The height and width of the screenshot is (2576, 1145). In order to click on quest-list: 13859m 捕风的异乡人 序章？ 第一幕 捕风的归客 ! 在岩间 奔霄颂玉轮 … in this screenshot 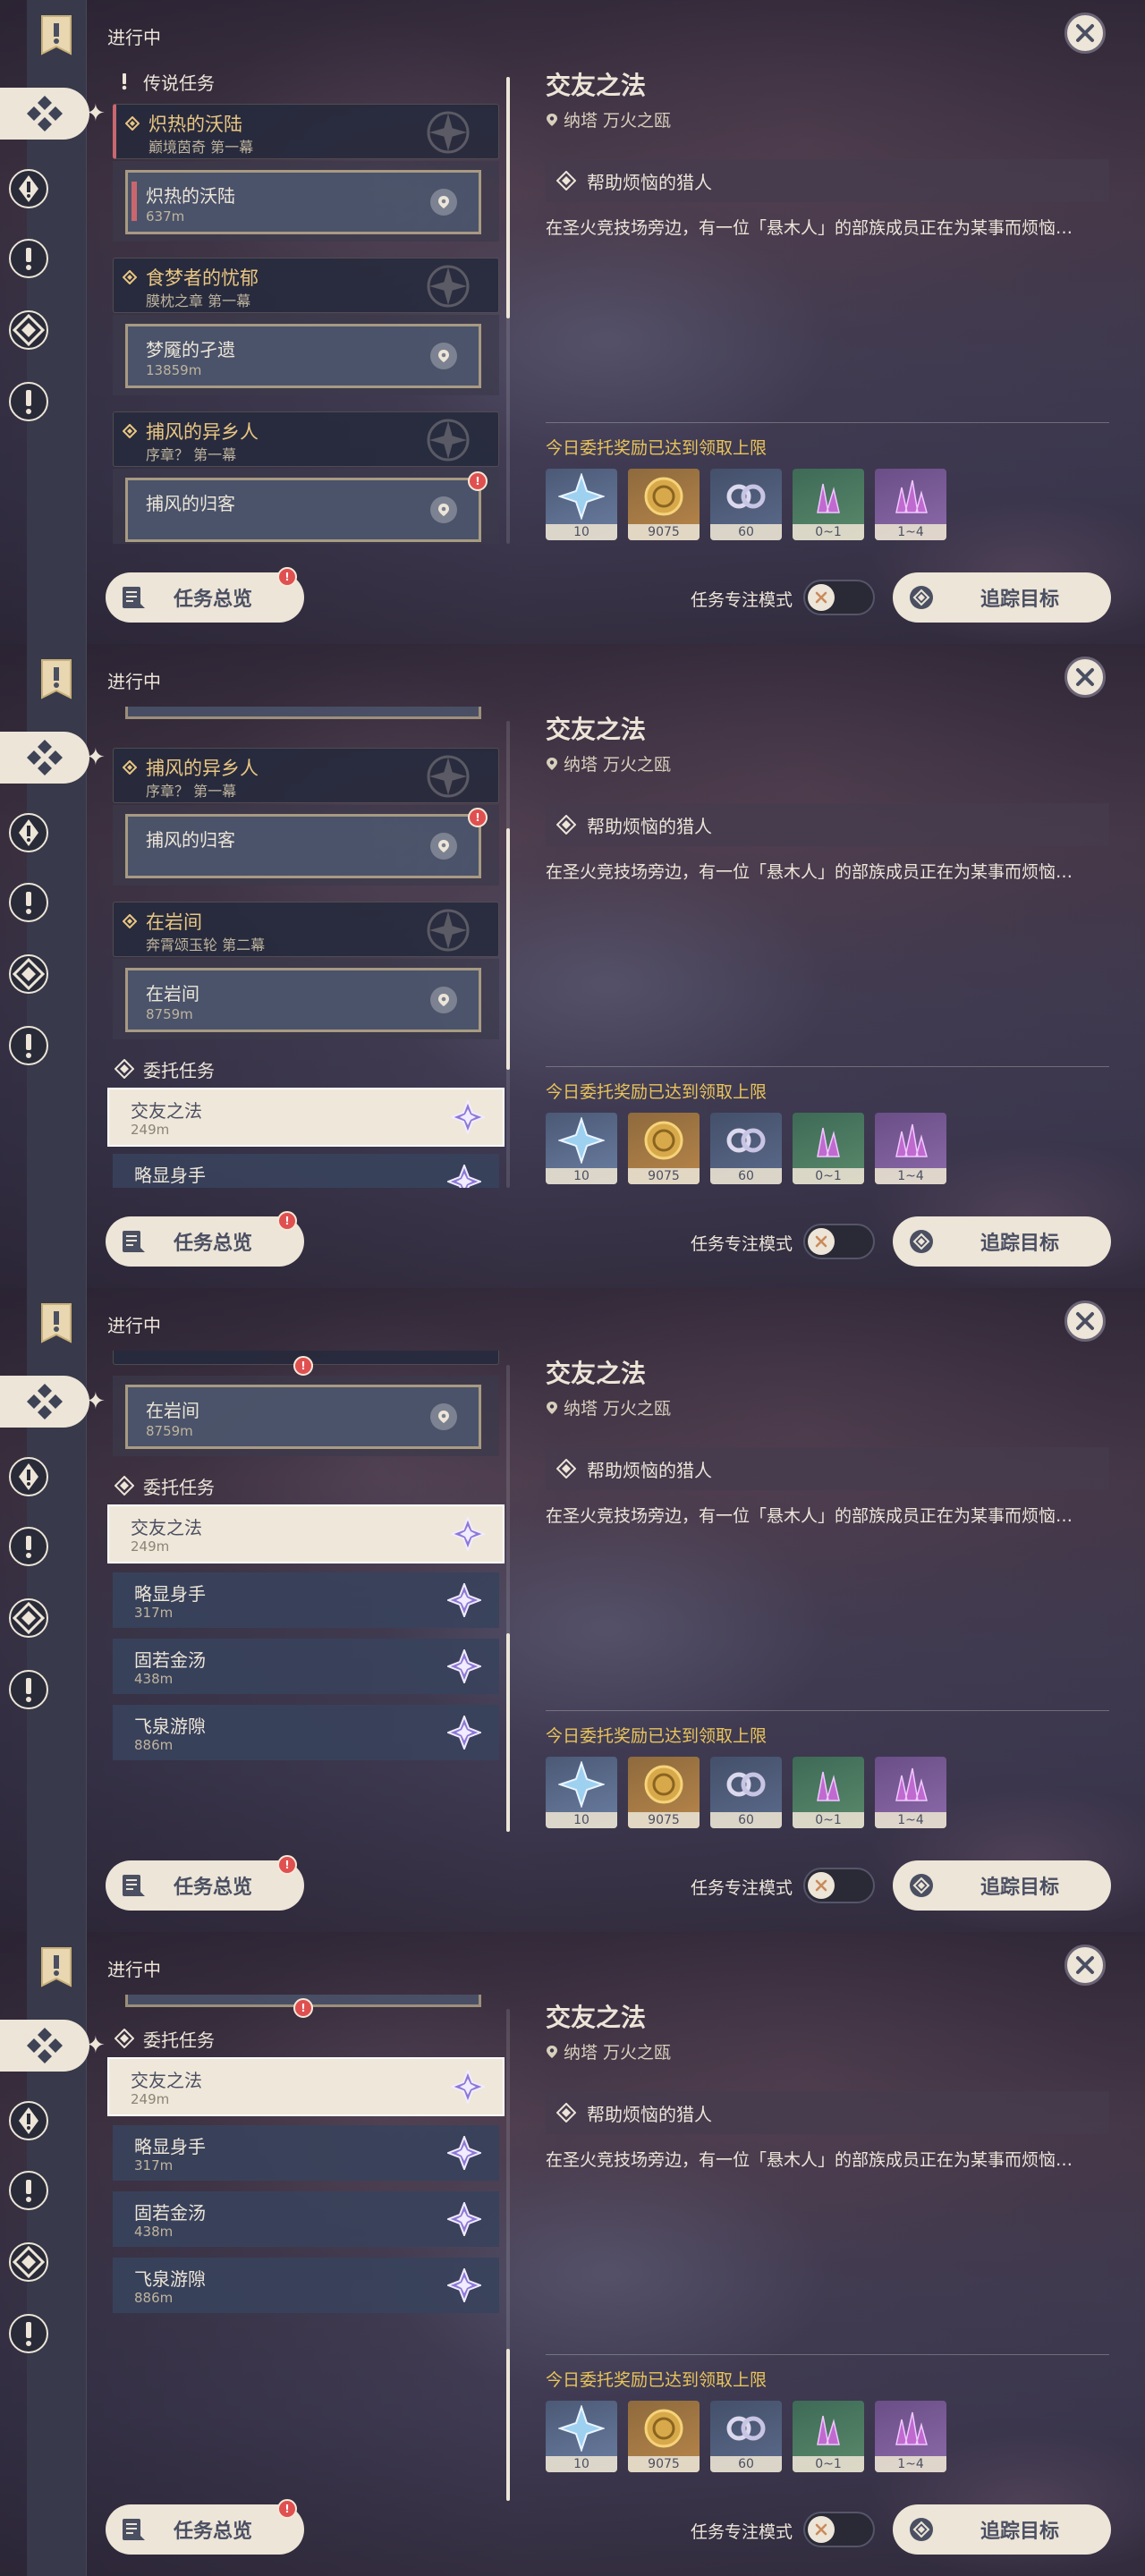, I will do `click(307, 947)`.